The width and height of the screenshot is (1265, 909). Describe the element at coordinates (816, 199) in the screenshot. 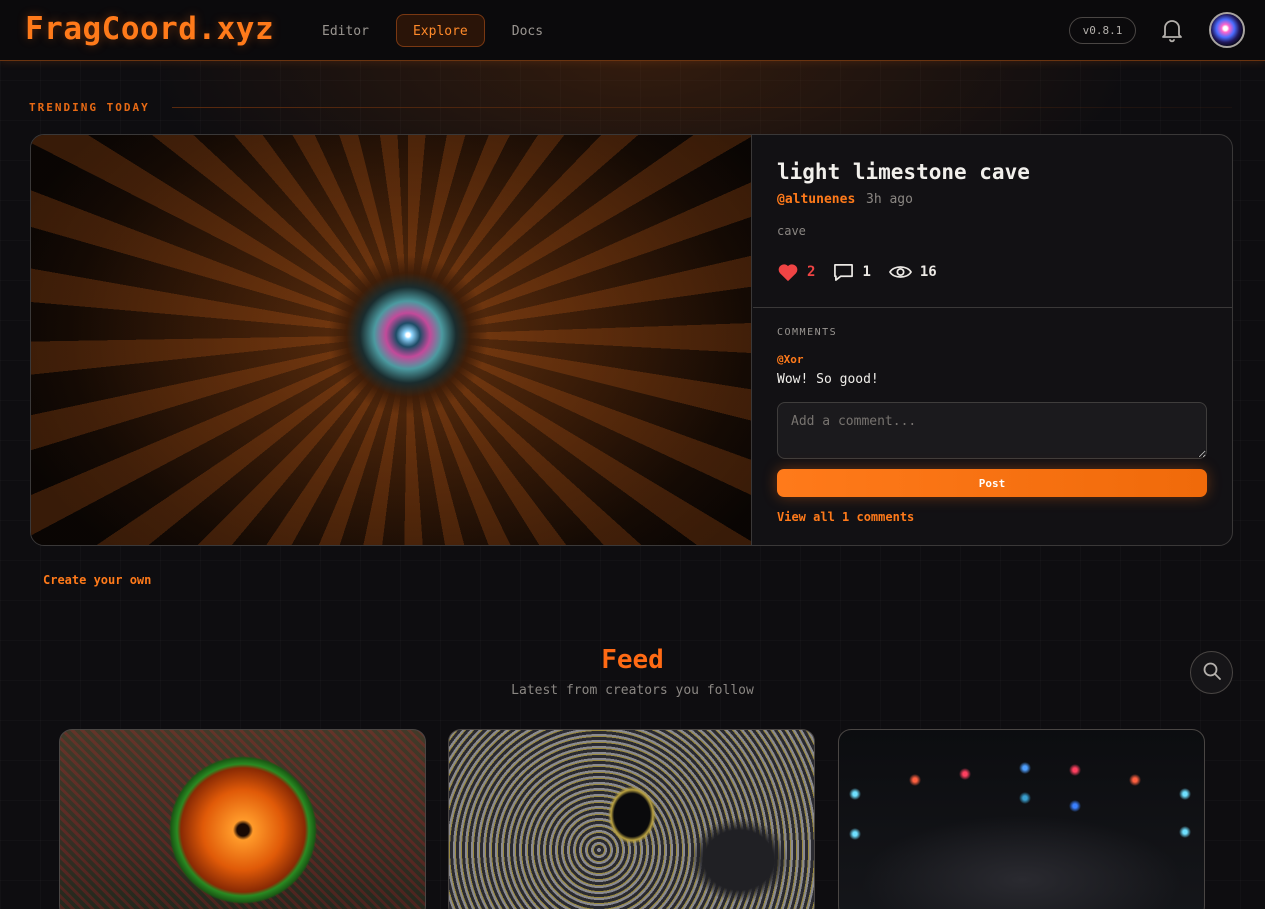

I see `author-link: @altunenes` at that location.